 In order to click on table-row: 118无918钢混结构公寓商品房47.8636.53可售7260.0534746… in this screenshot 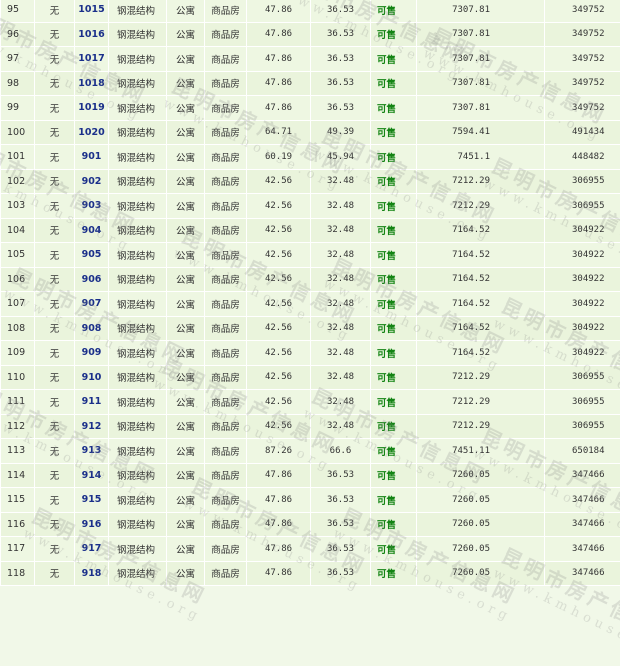, I will do `click(310, 573)`.